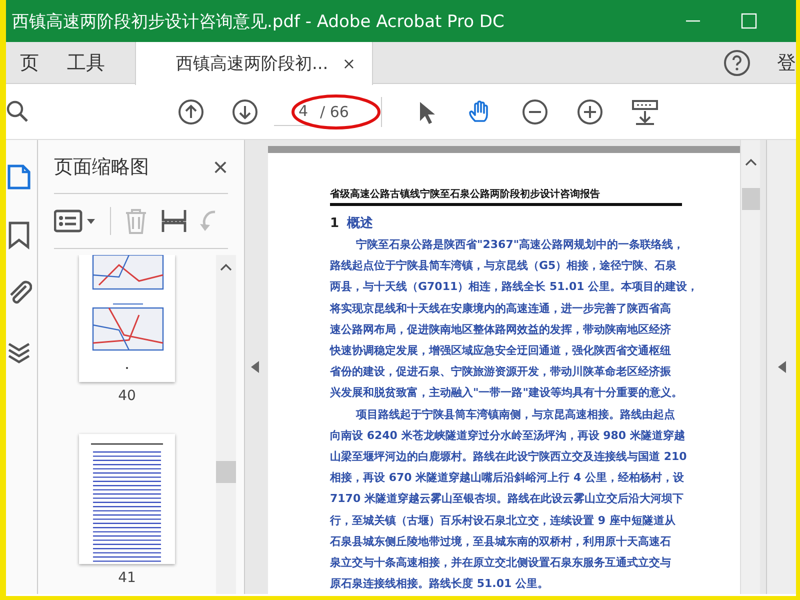 This screenshot has width=800, height=600. What do you see at coordinates (645, 111) in the screenshot?
I see `scroll-mode-icon` at bounding box center [645, 111].